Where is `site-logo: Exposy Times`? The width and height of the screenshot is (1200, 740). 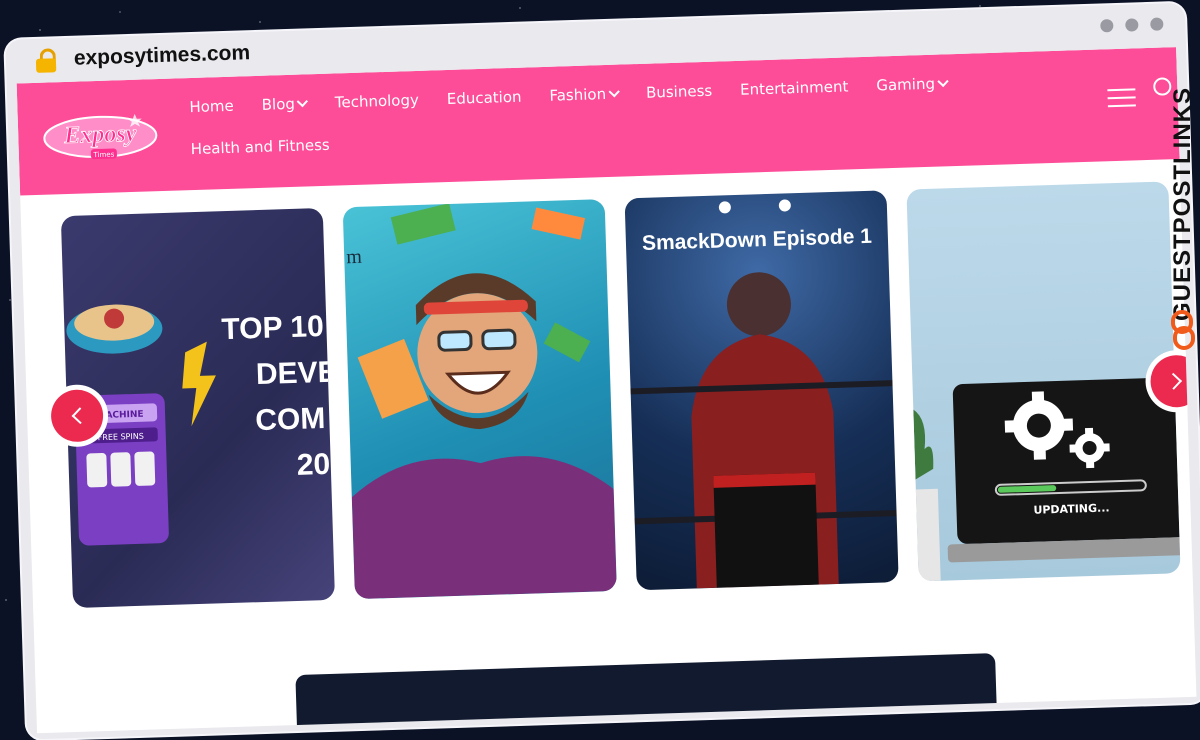
site-logo: Exposy Times is located at coordinates (101, 137).